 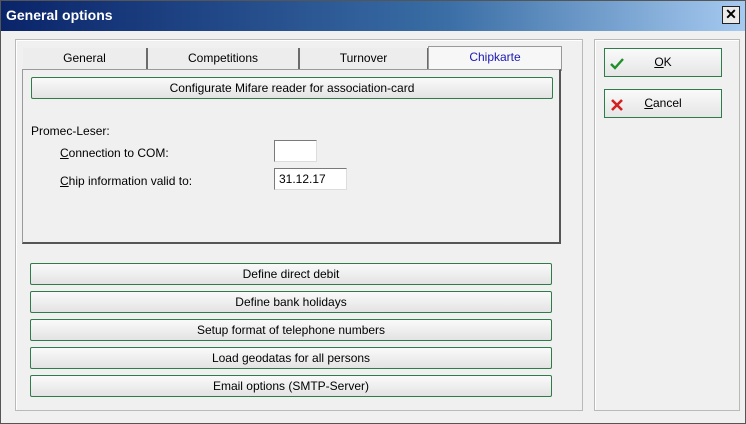 I want to click on title-bar: General options ✕, so click(x=373, y=16).